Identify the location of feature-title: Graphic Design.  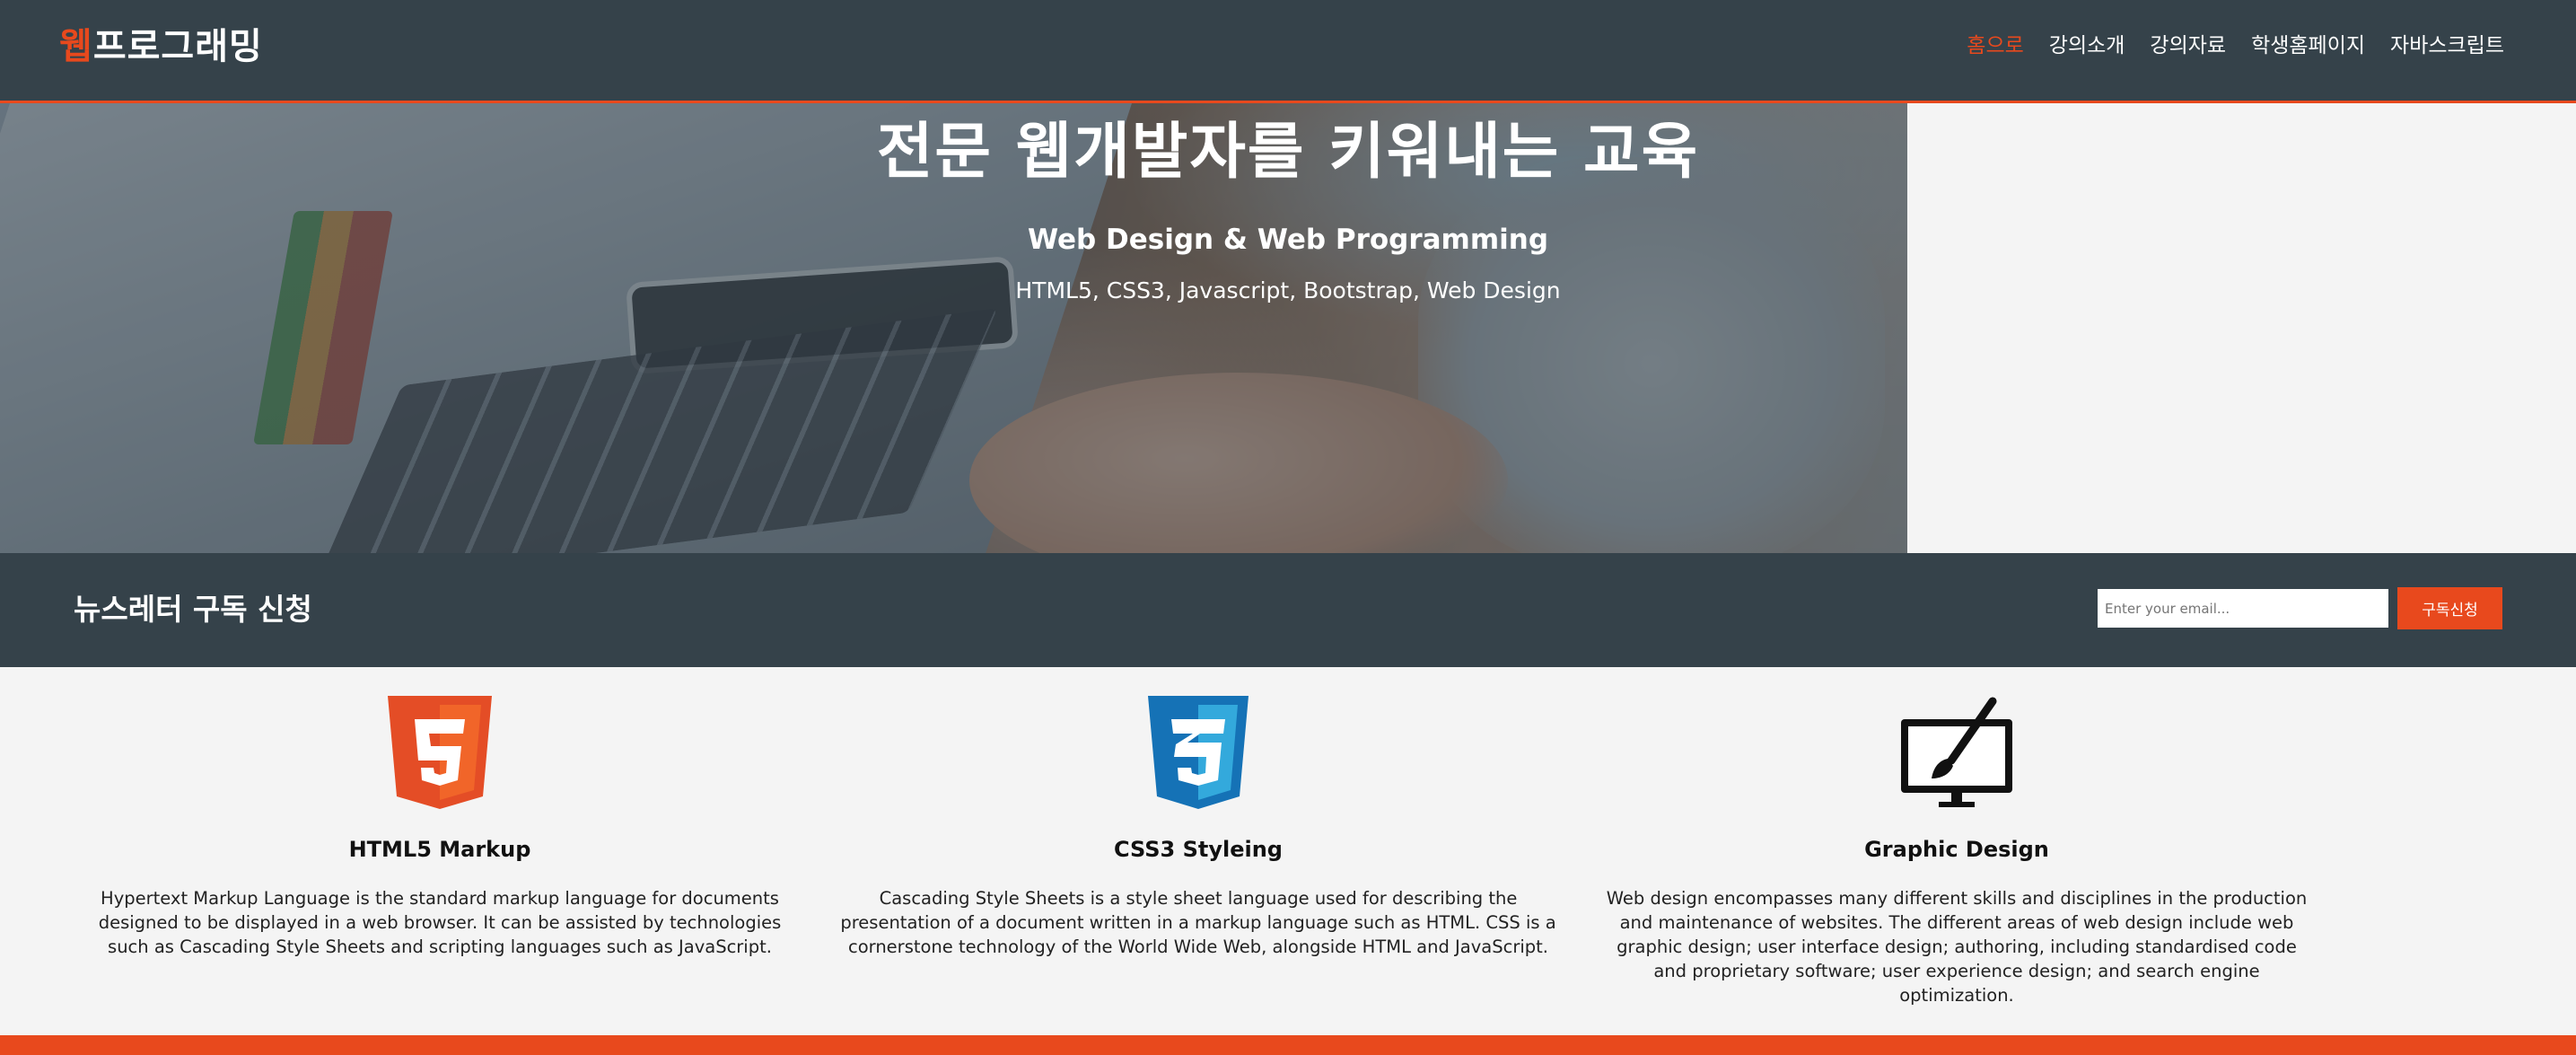
(1957, 849).